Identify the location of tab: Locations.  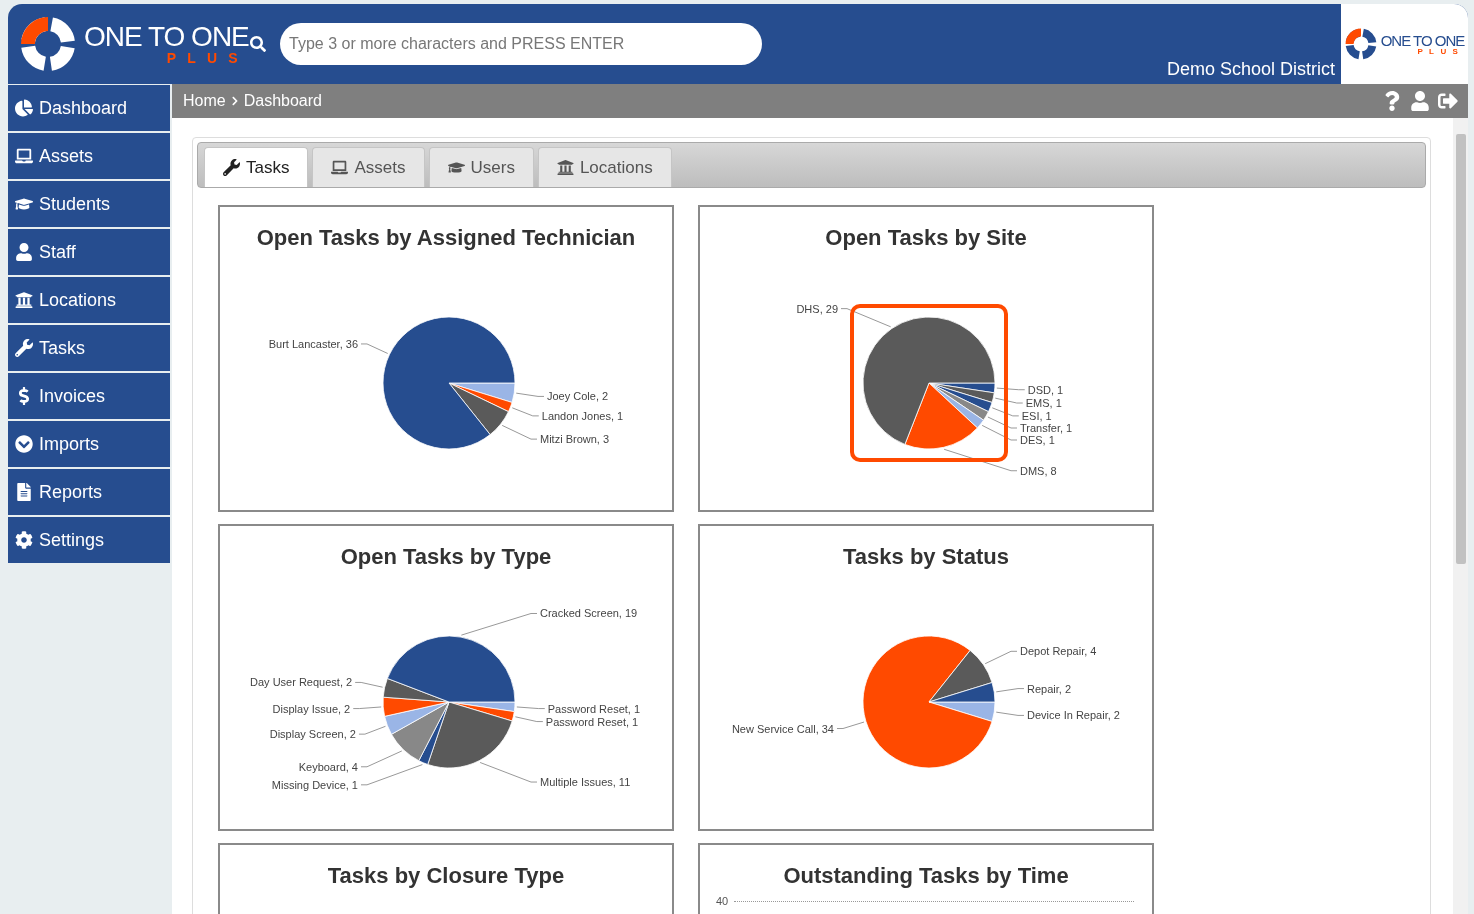
(604, 167).